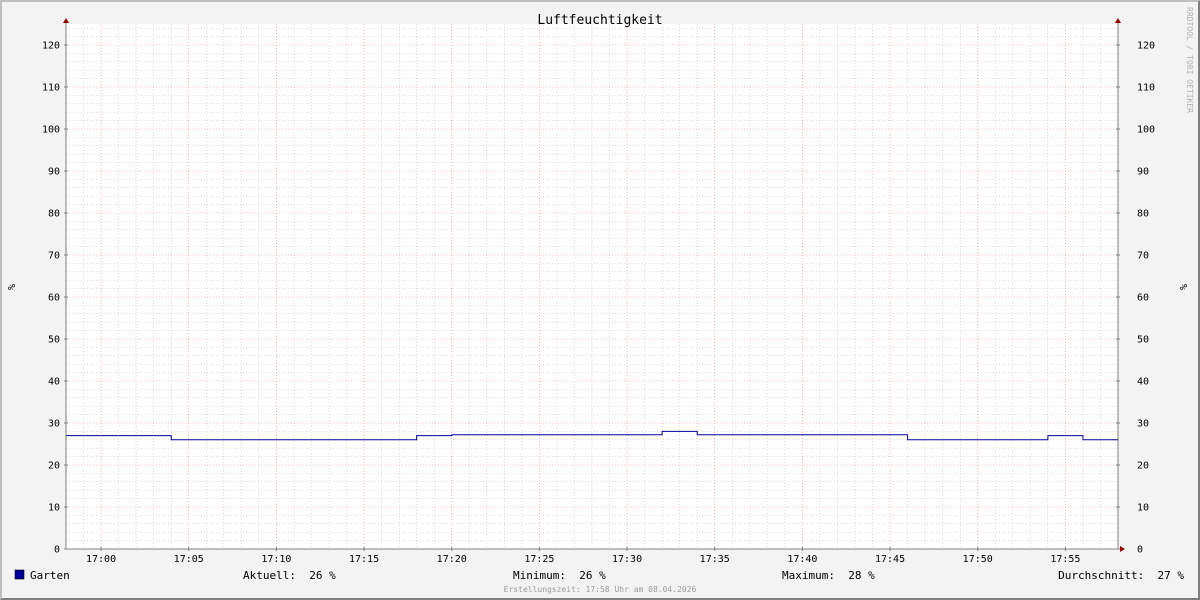  What do you see at coordinates (289, 575) in the screenshot?
I see `legend-current: Aktuell: 26 %` at bounding box center [289, 575].